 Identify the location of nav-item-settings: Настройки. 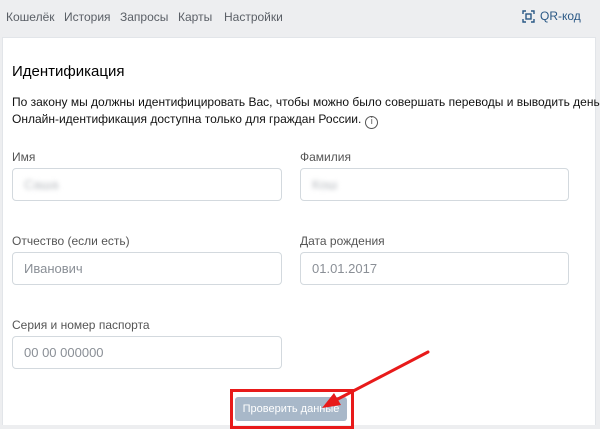
(253, 17).